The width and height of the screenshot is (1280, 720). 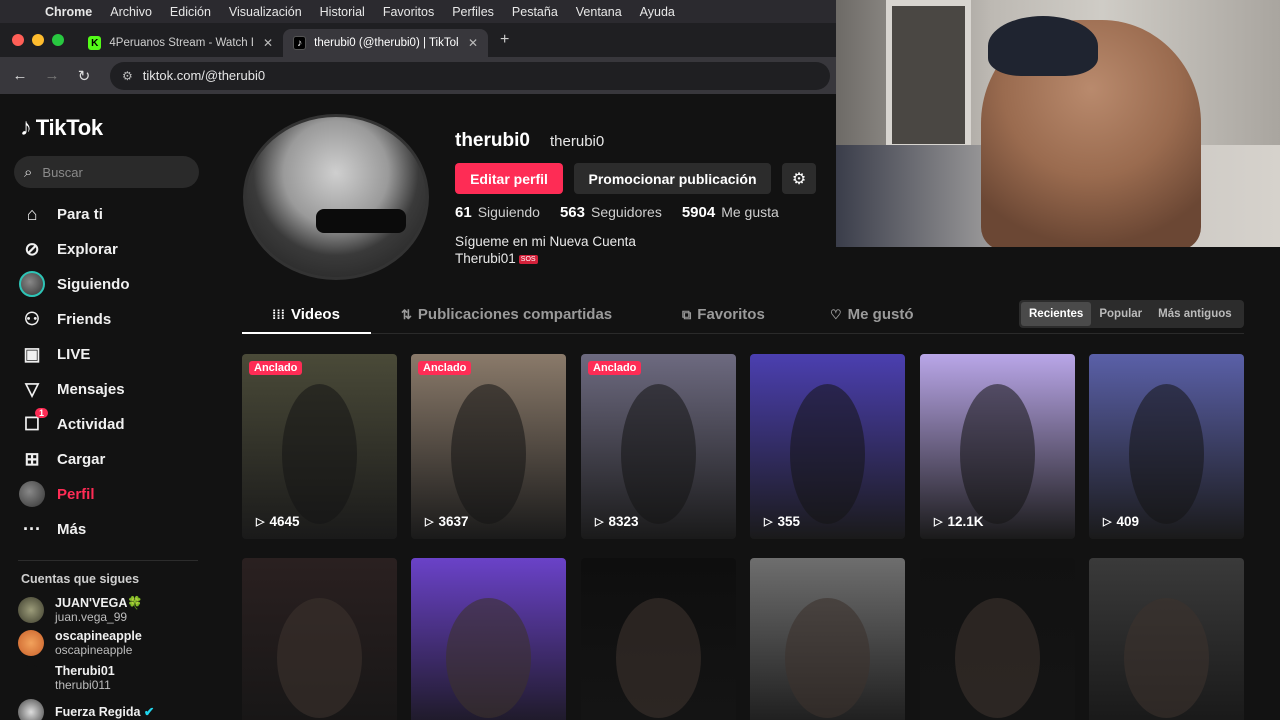 I want to click on tab-favorites: ⧉ Favoritos, so click(x=723, y=314).